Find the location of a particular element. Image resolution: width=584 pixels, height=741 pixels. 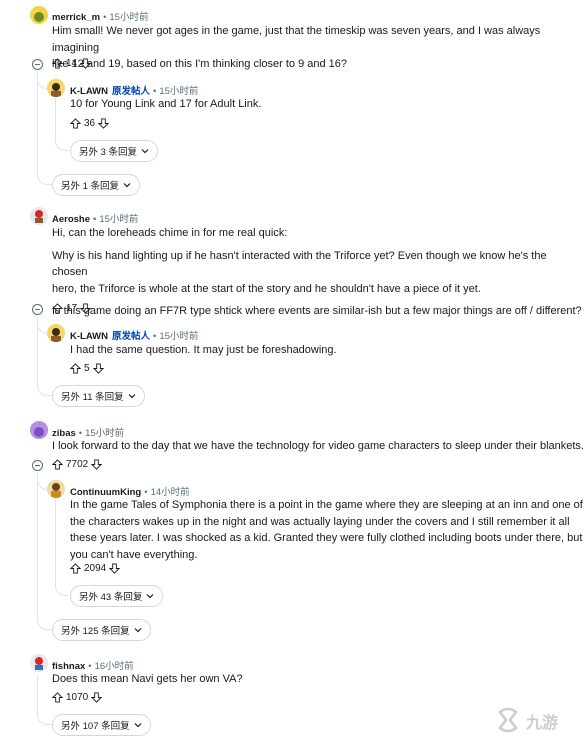

watermark: 九游 is located at coordinates (526, 721).